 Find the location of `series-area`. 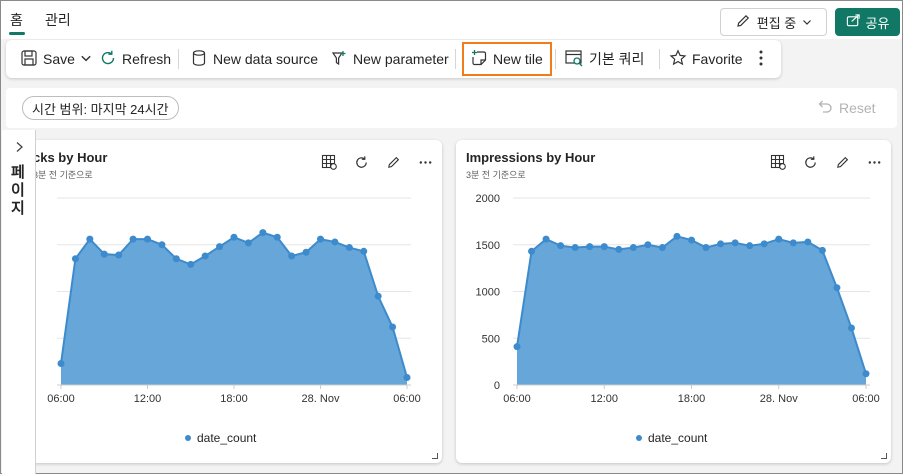

series-area is located at coordinates (691, 310).